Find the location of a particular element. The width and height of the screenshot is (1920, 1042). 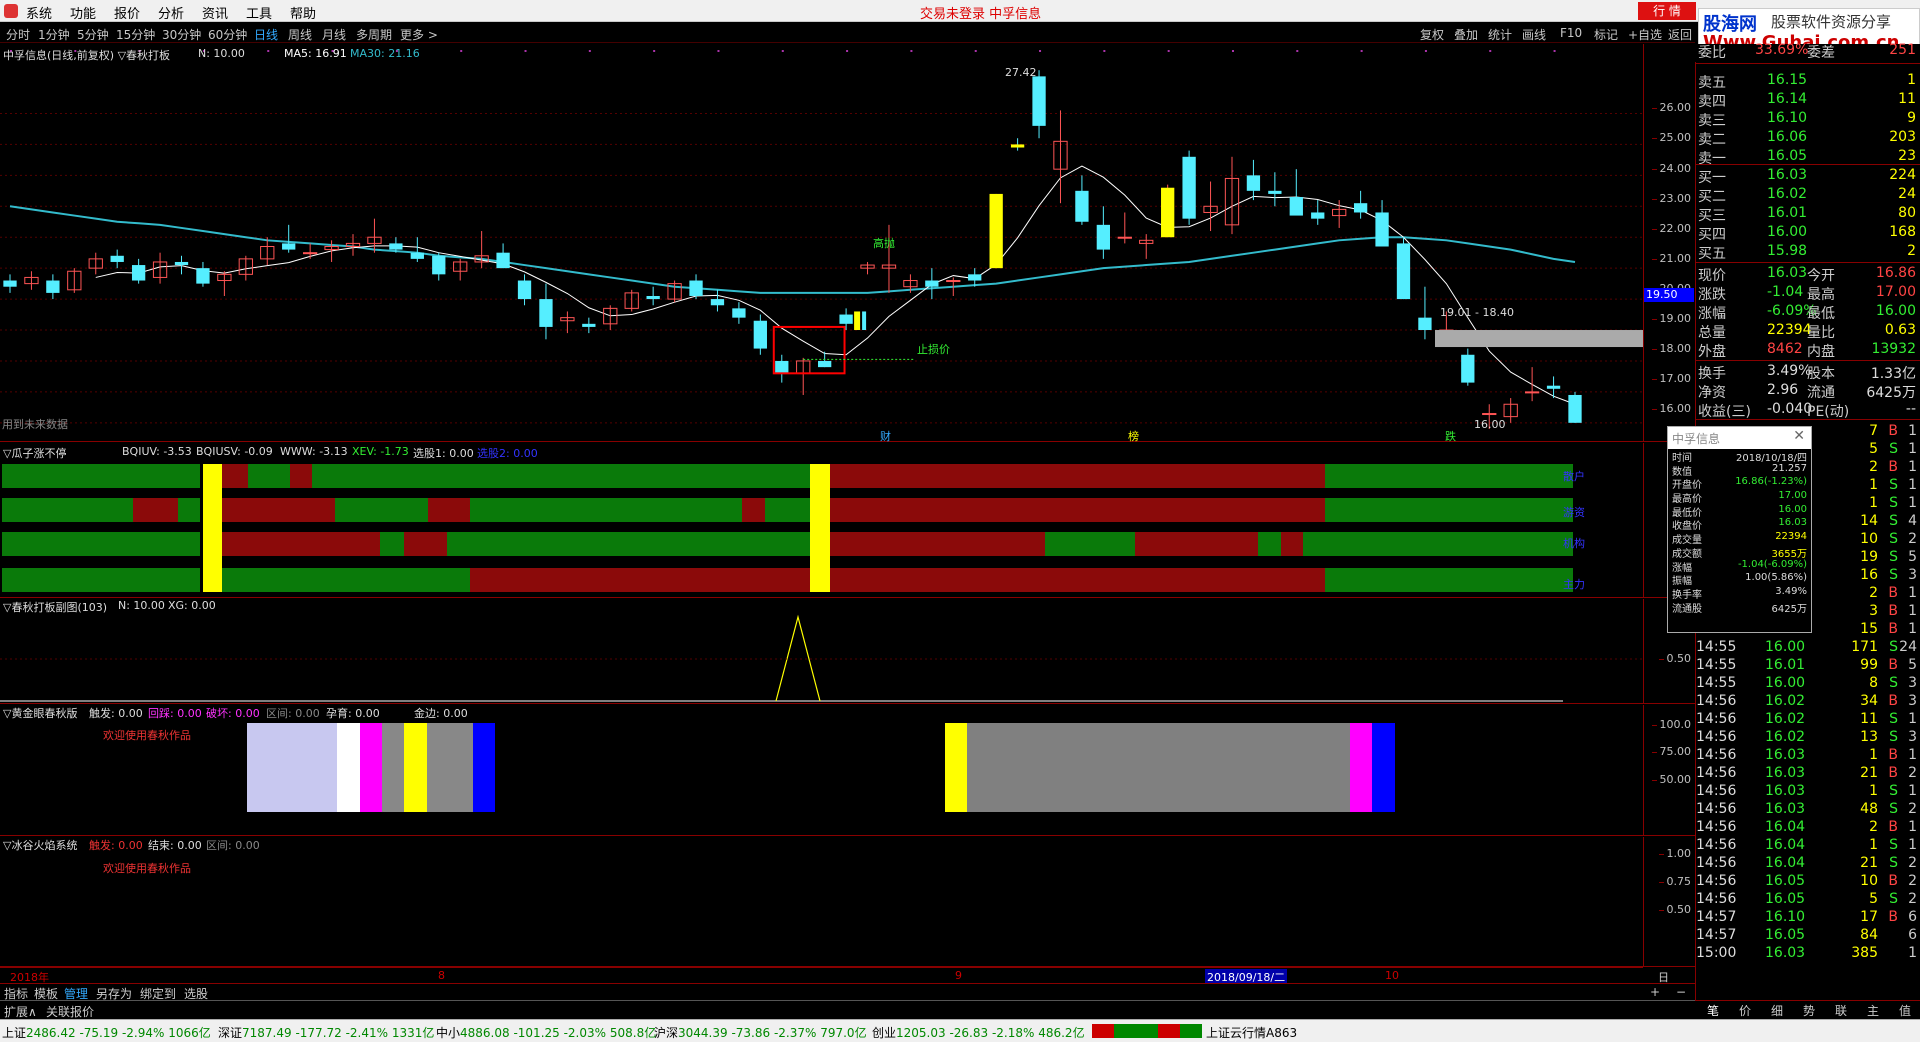

tab-price: 价 is located at coordinates (1745, 1010).